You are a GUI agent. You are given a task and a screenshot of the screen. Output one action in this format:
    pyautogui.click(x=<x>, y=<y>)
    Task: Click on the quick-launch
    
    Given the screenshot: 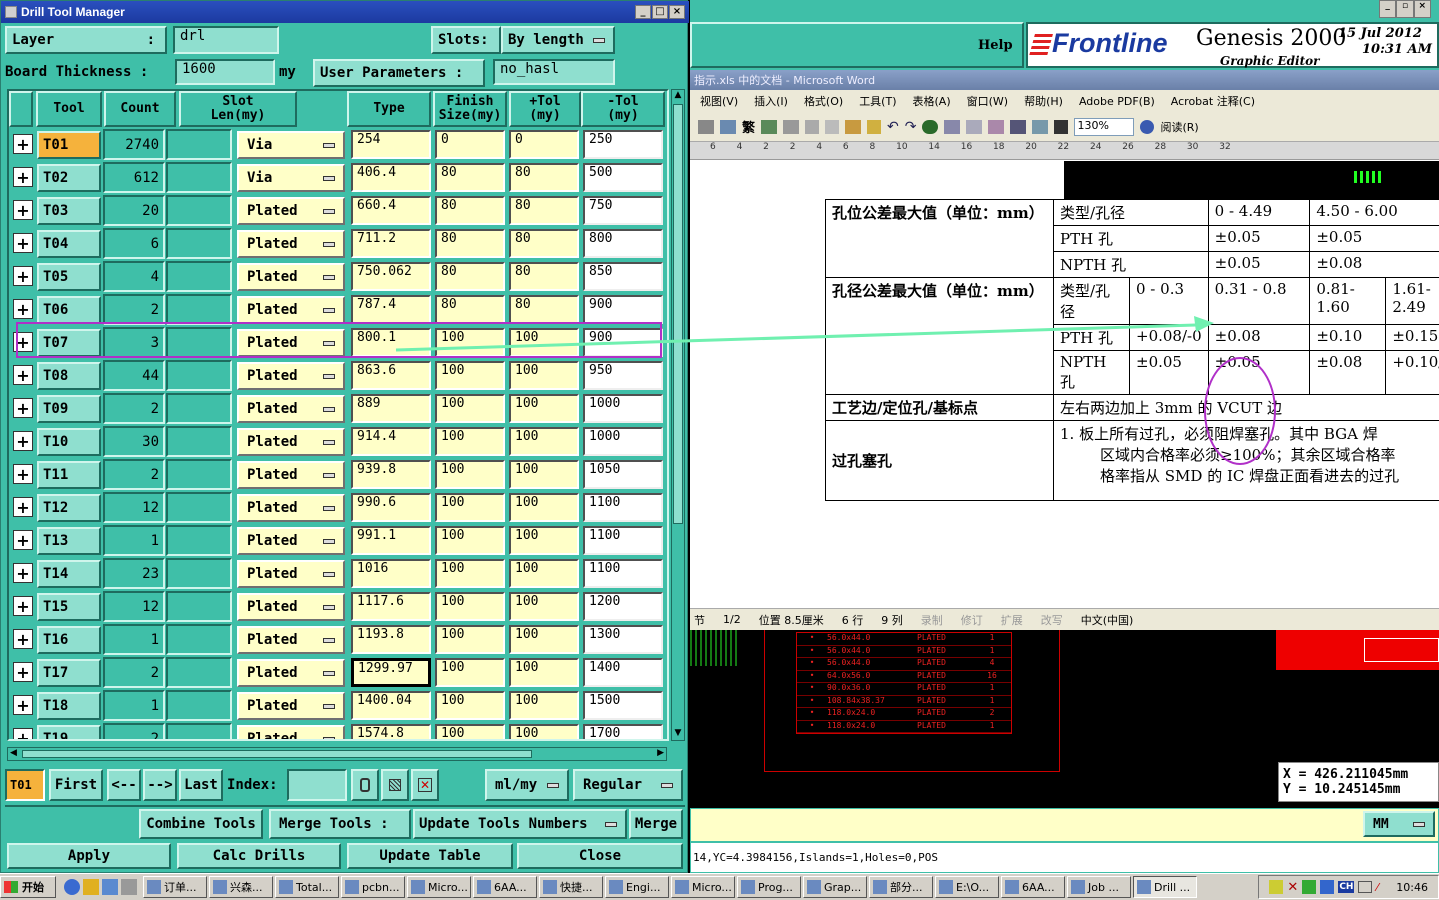 What is the action you would take?
    pyautogui.click(x=100, y=887)
    